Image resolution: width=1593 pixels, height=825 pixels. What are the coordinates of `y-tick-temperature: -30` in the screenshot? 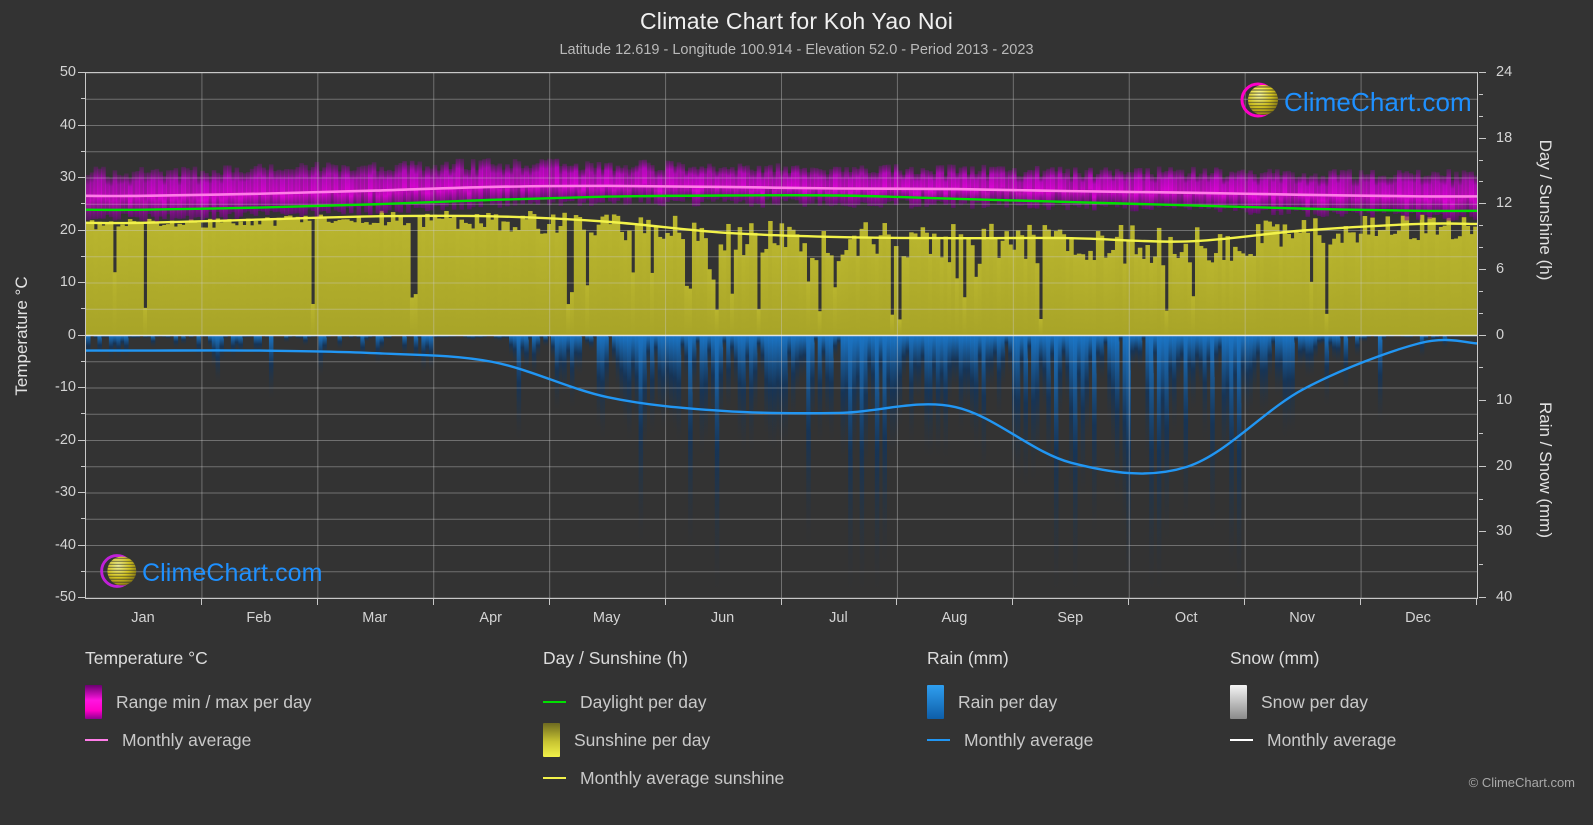 It's located at (65, 492).